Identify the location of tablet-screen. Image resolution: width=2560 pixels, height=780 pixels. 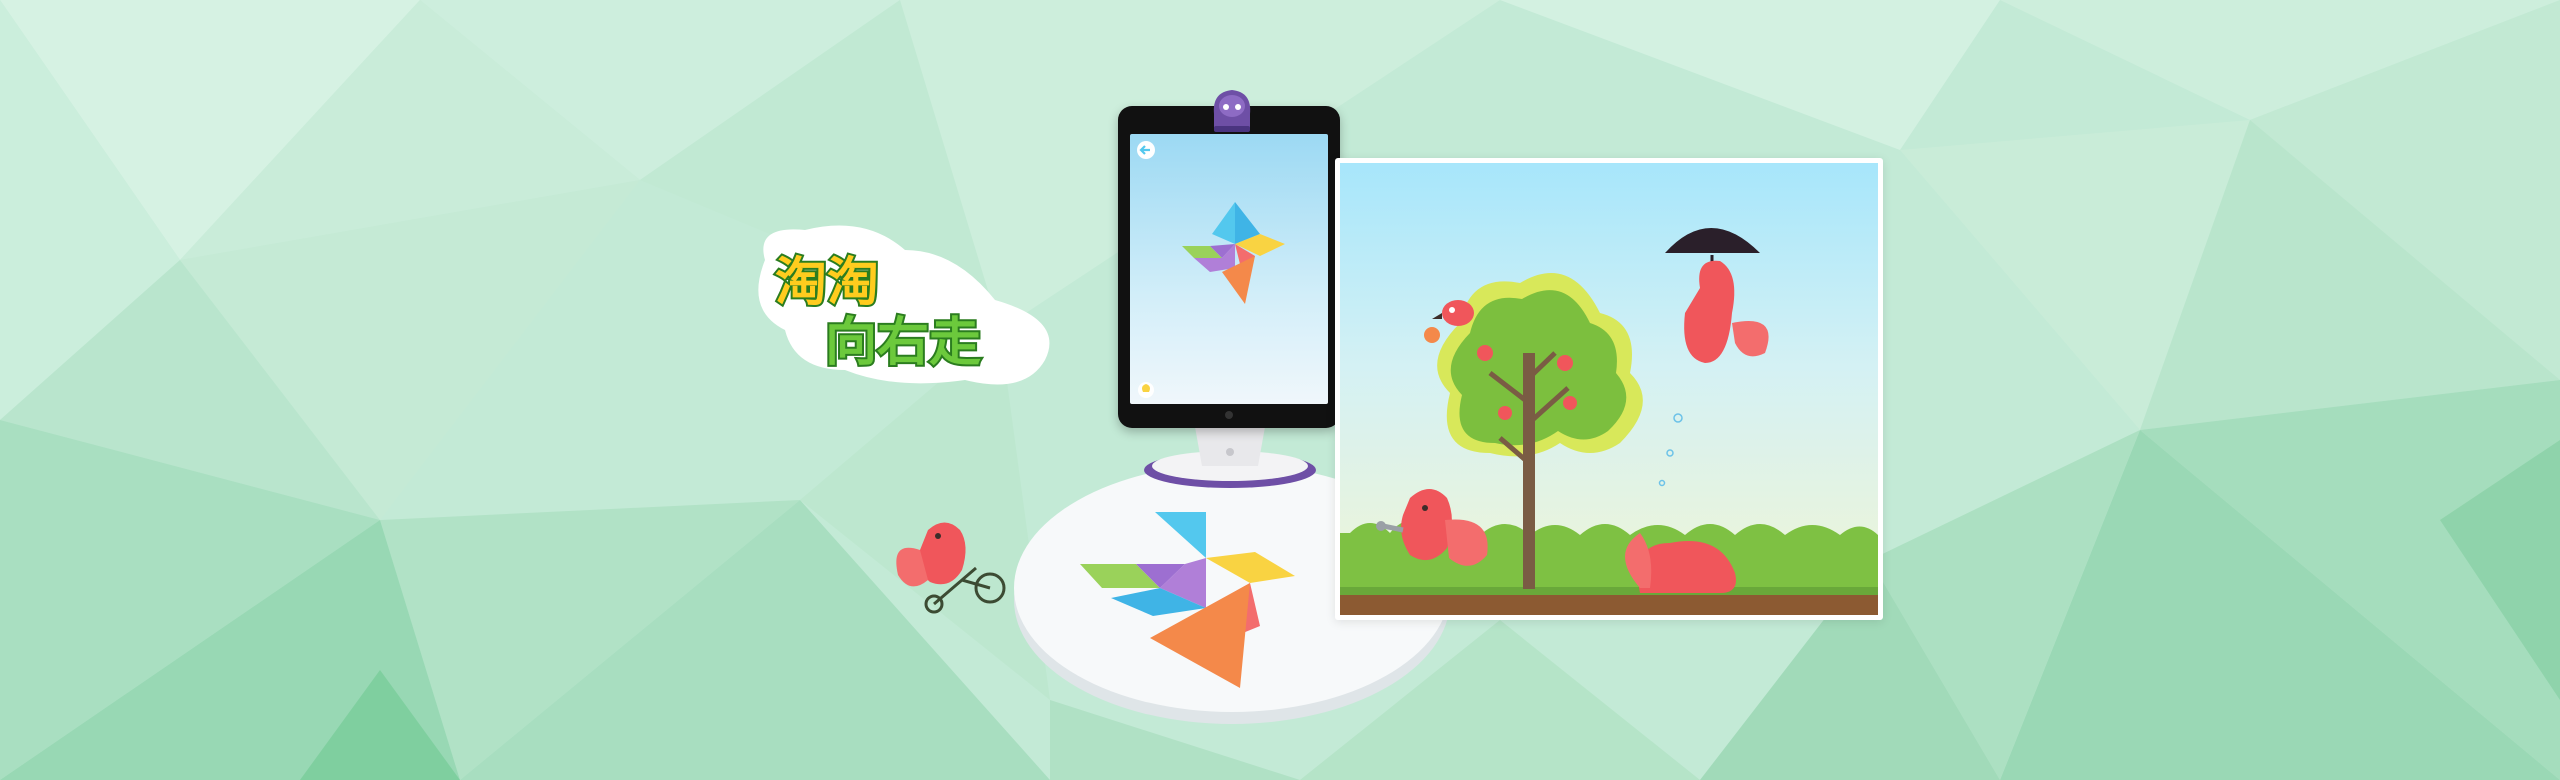
(1229, 269).